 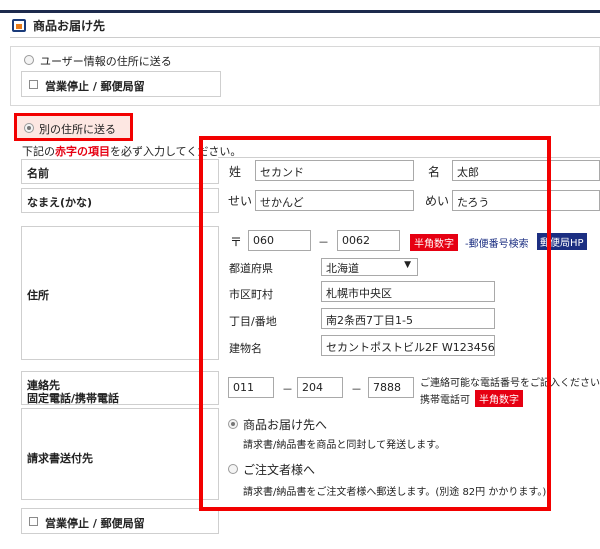 What do you see at coordinates (95, 86) in the screenshot?
I see `closed-checkbox-top-label: 営業停止 / 郵便局留` at bounding box center [95, 86].